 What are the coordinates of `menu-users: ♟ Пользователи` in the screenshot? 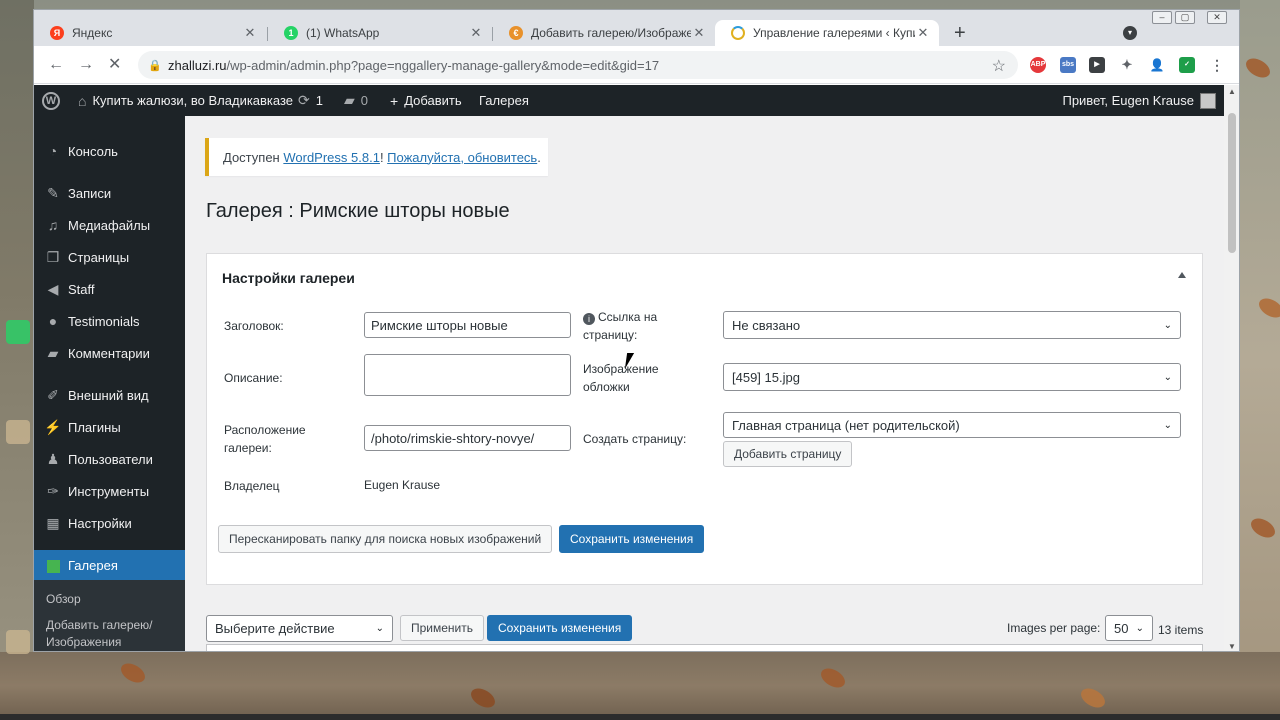 It's located at (109, 459).